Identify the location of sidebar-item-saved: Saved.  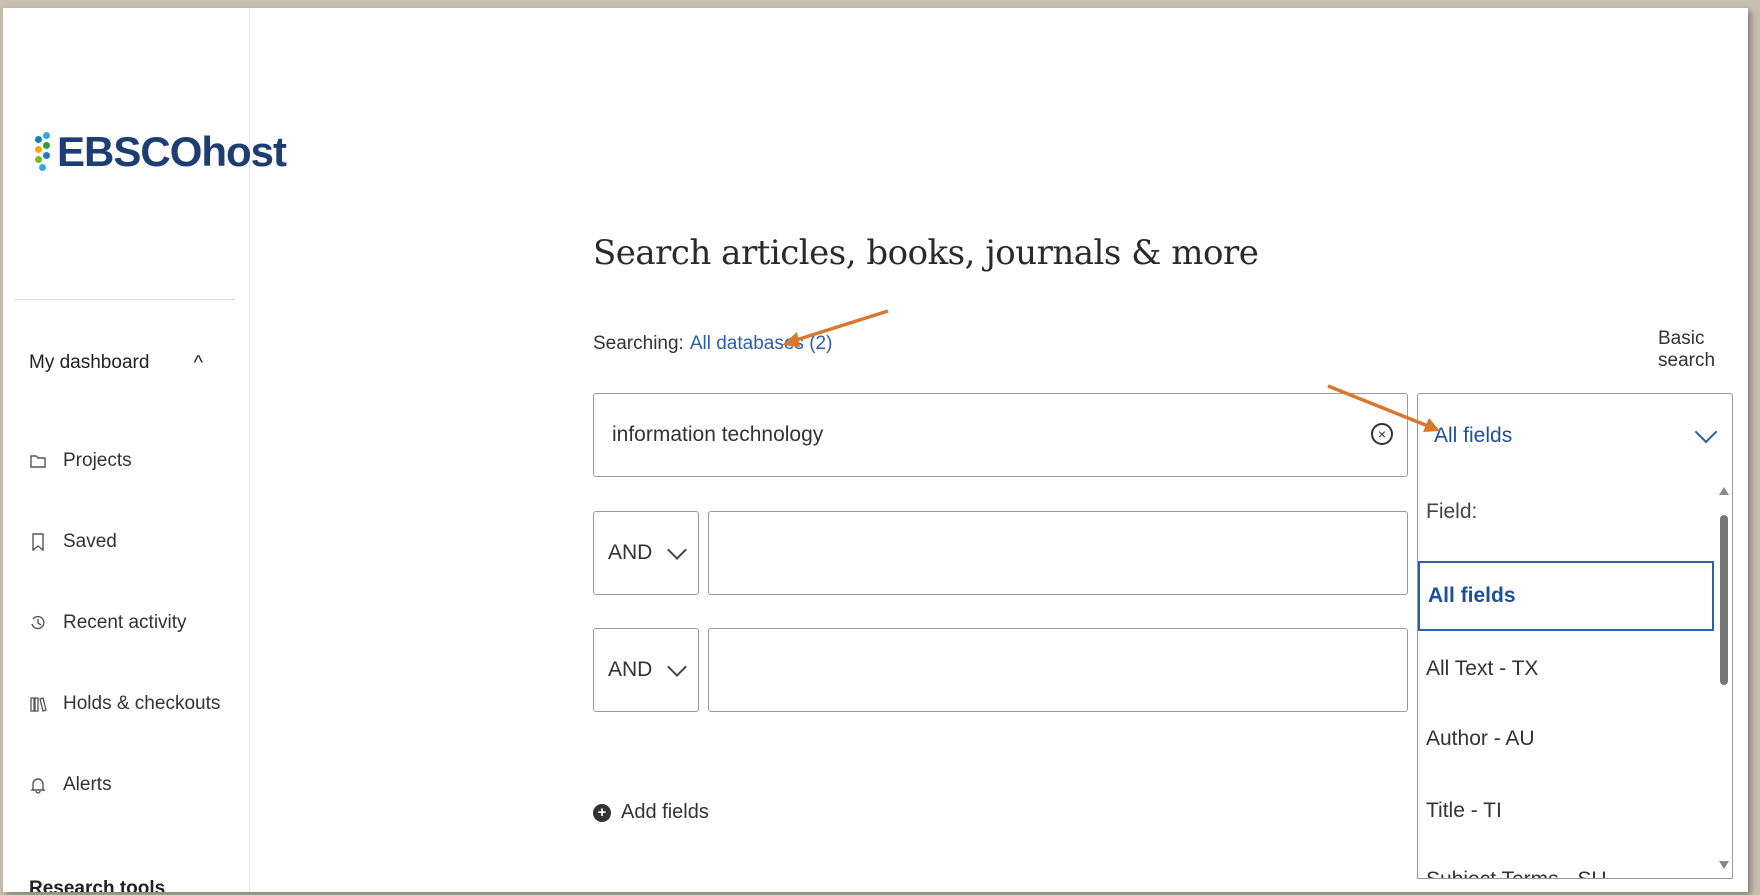
(73, 542).